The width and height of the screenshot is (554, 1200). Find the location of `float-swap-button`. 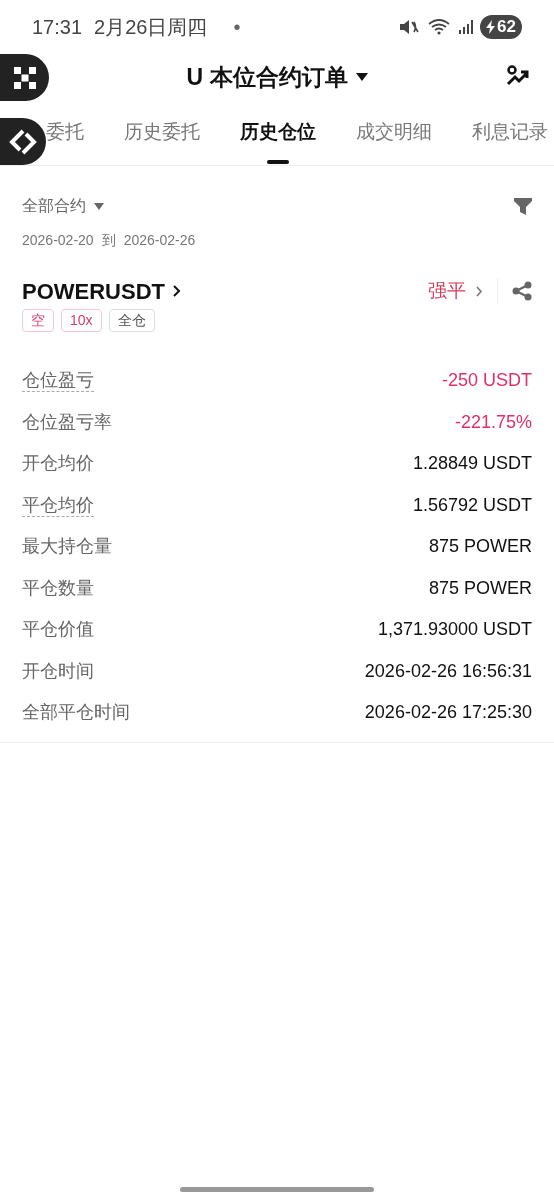

float-swap-button is located at coordinates (23, 141).